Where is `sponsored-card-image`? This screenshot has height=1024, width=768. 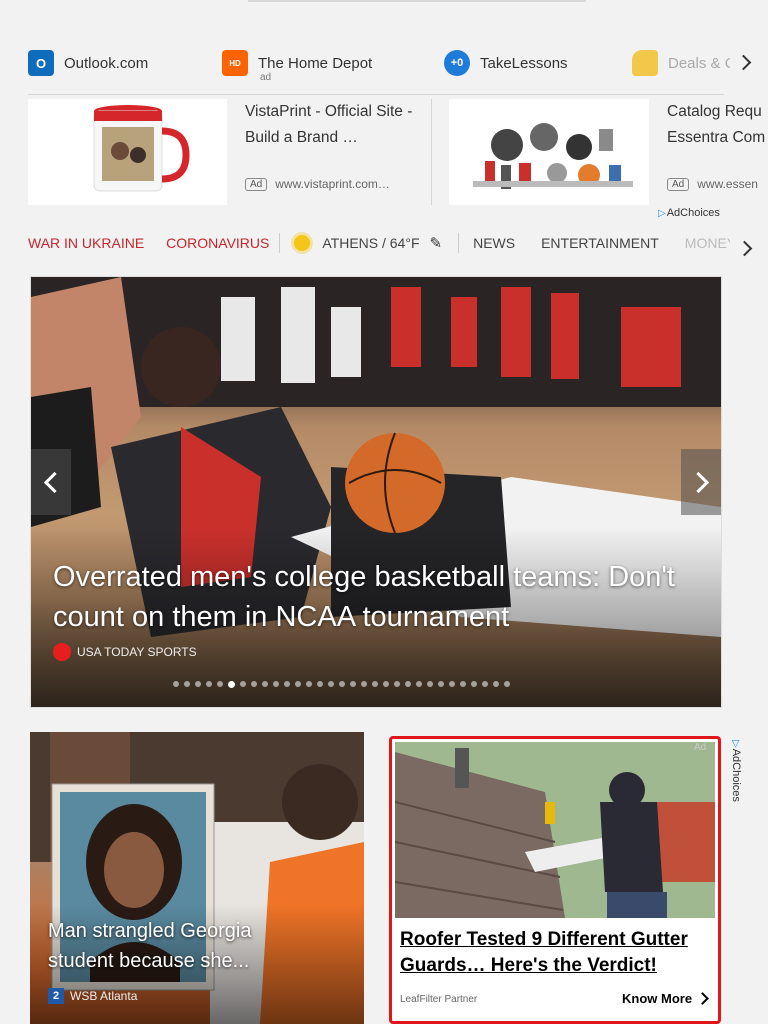
sponsored-card-image is located at coordinates (555, 830).